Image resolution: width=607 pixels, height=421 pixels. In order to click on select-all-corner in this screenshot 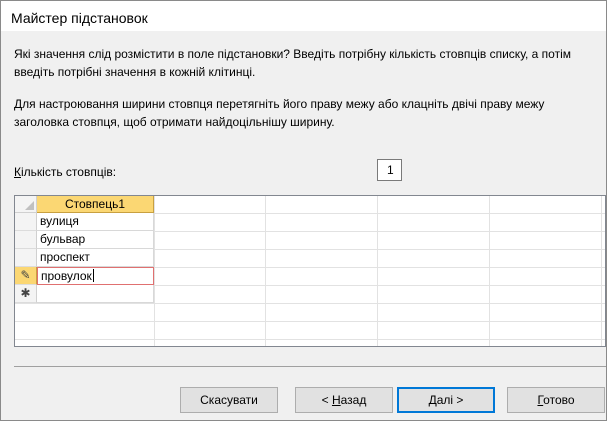, I will do `click(26, 204)`.